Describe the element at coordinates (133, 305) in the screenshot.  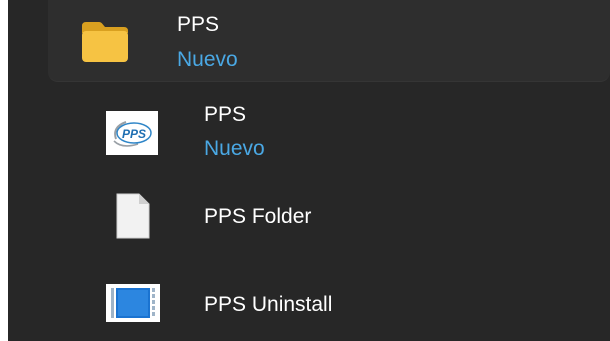
I see `uninstaller-icon` at that location.